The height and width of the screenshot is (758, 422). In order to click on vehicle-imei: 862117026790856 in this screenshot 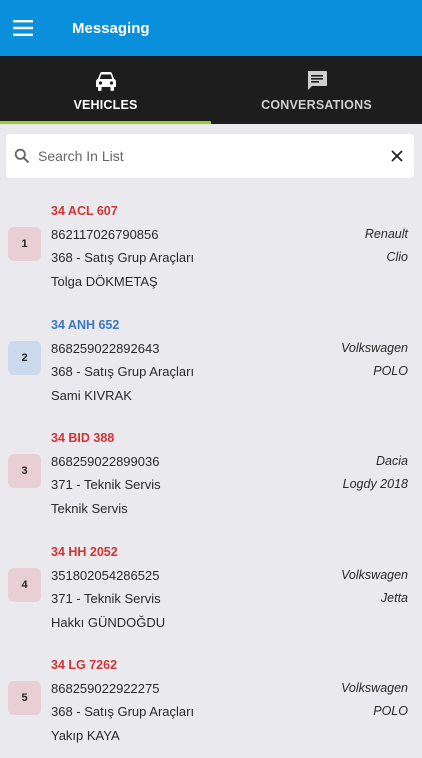, I will do `click(105, 234)`.